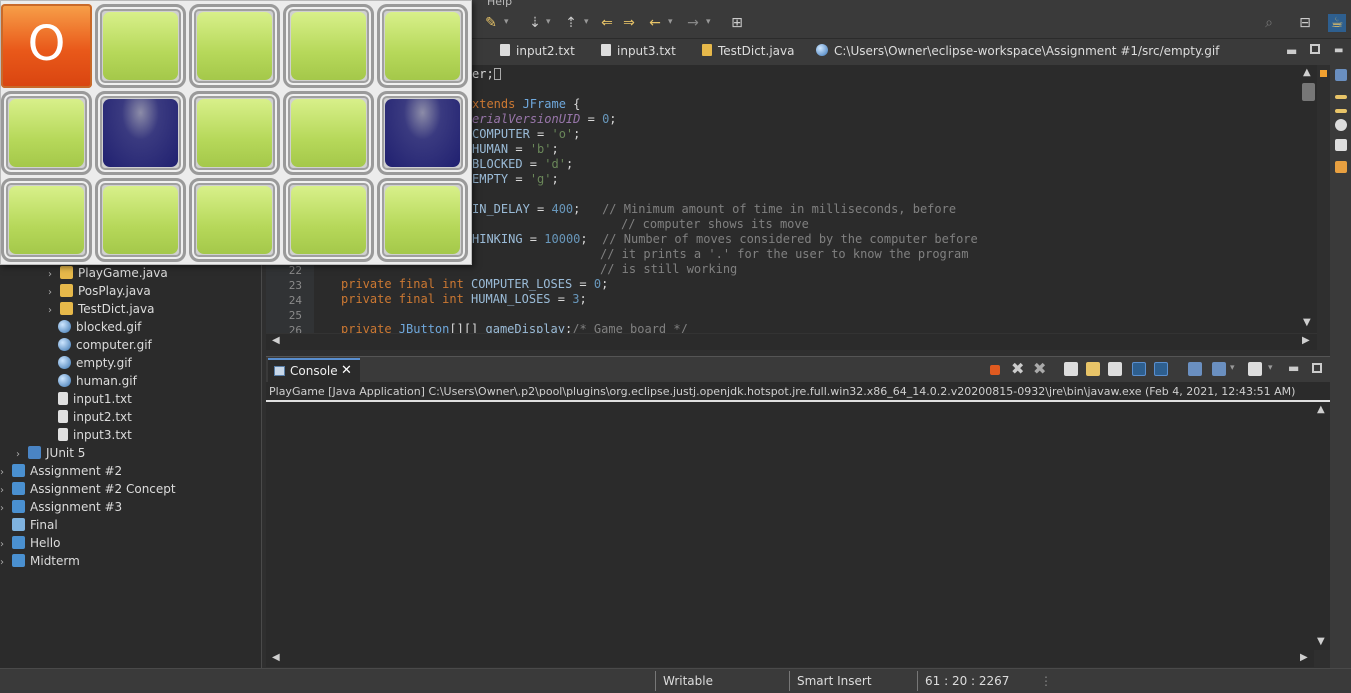 This screenshot has width=1351, height=693. What do you see at coordinates (101, 309) in the screenshot?
I see `tree-item: › TestDict.java` at bounding box center [101, 309].